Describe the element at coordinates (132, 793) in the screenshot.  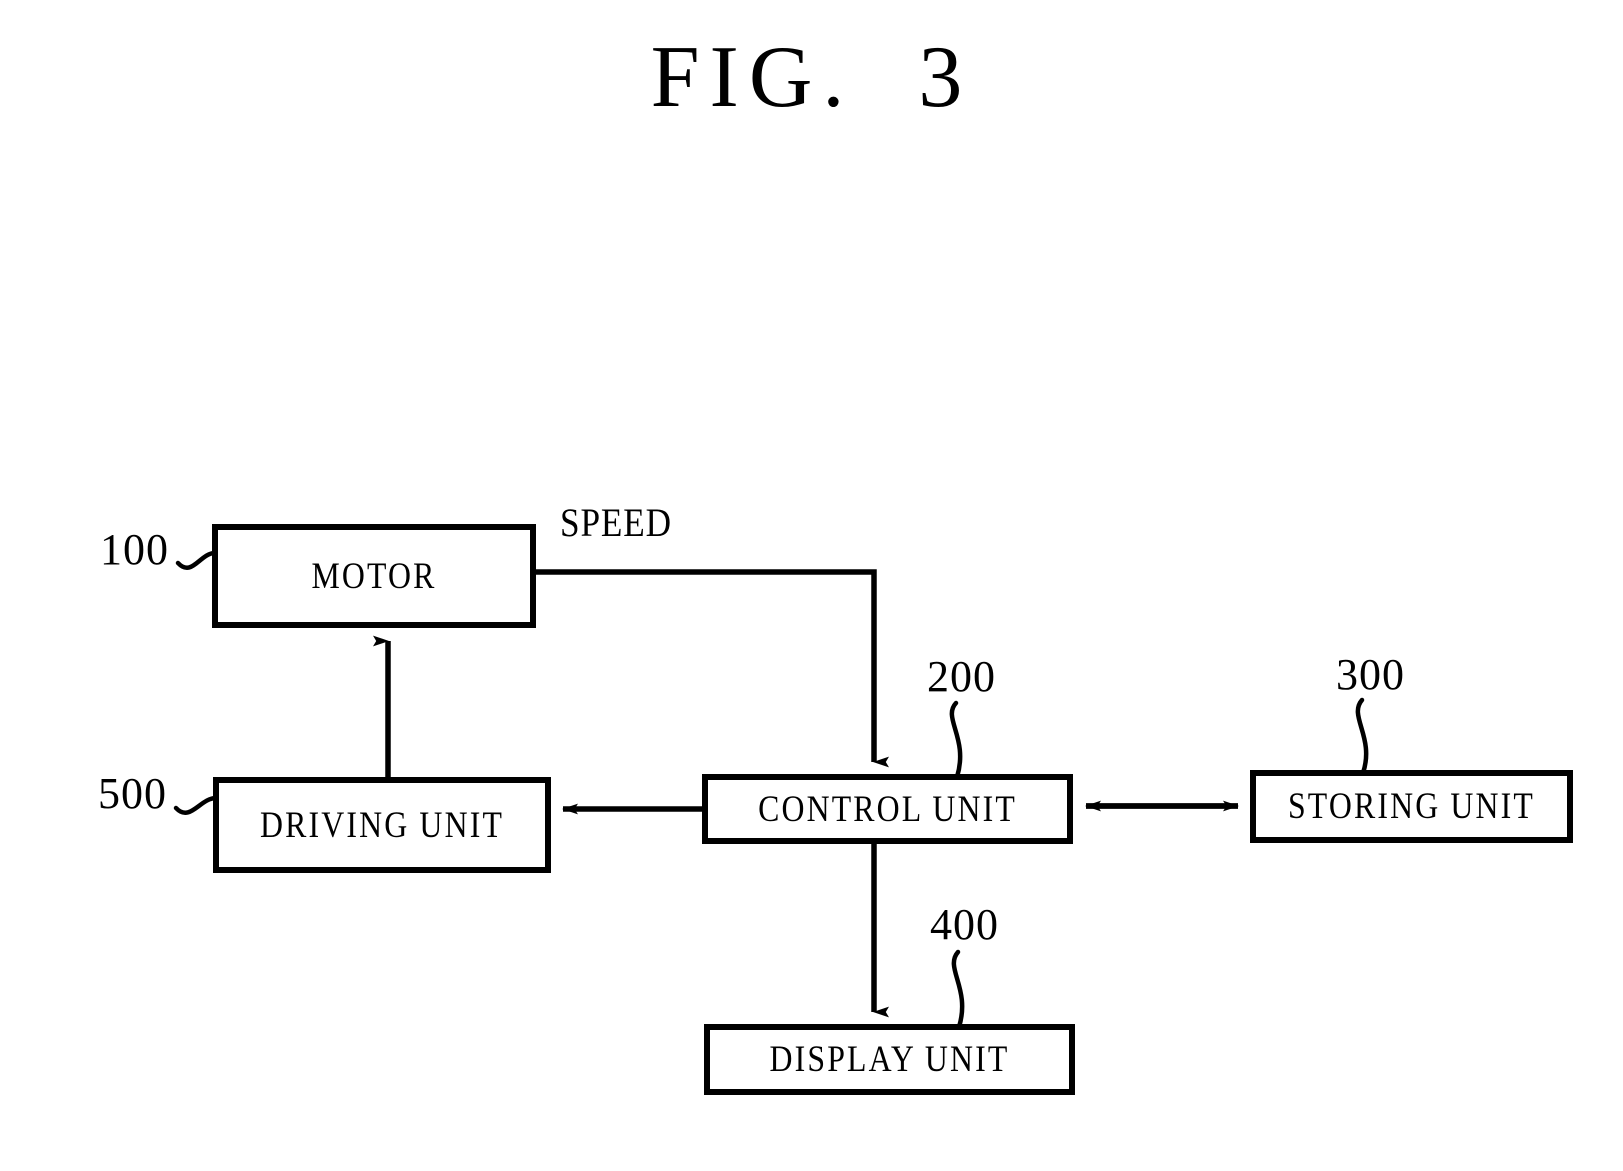
I see `reference-numeral-500: 500` at that location.